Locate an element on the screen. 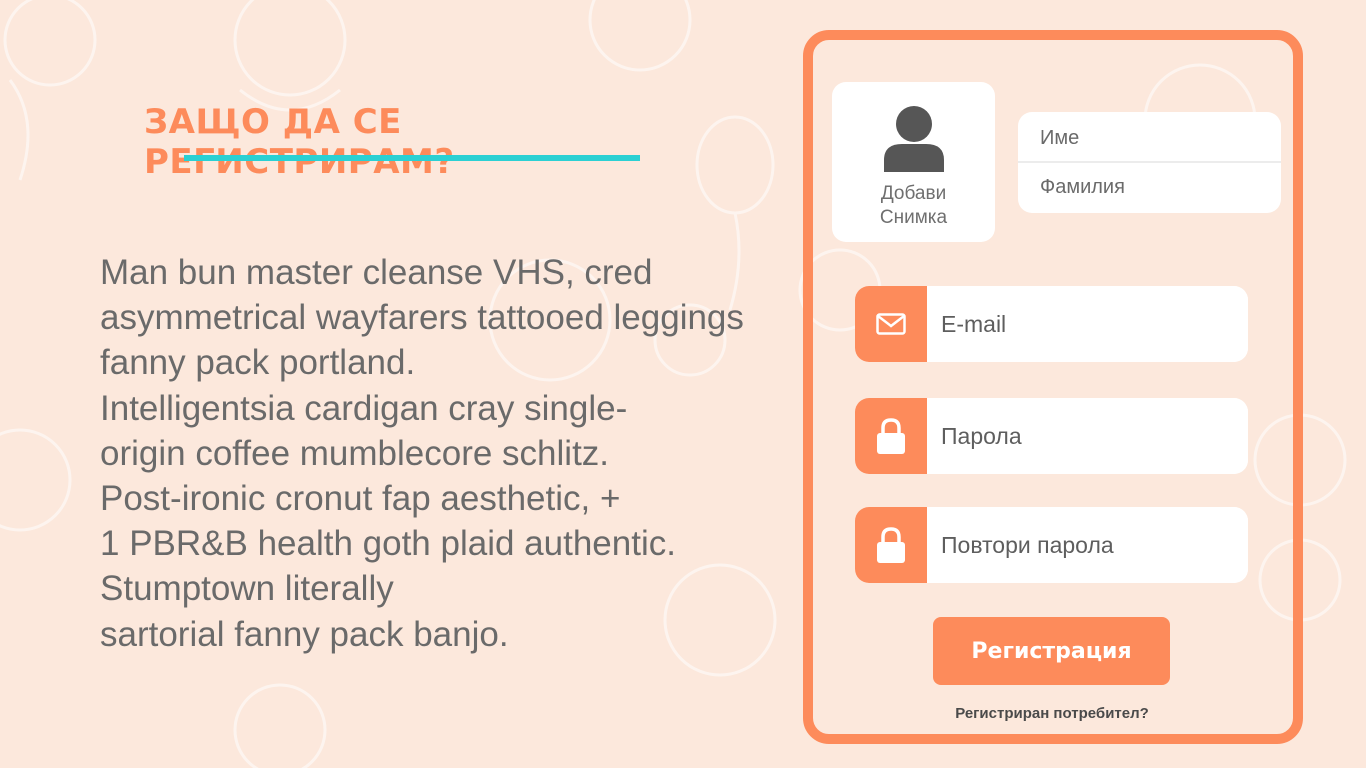  repeat-password-icon-box is located at coordinates (891, 545).